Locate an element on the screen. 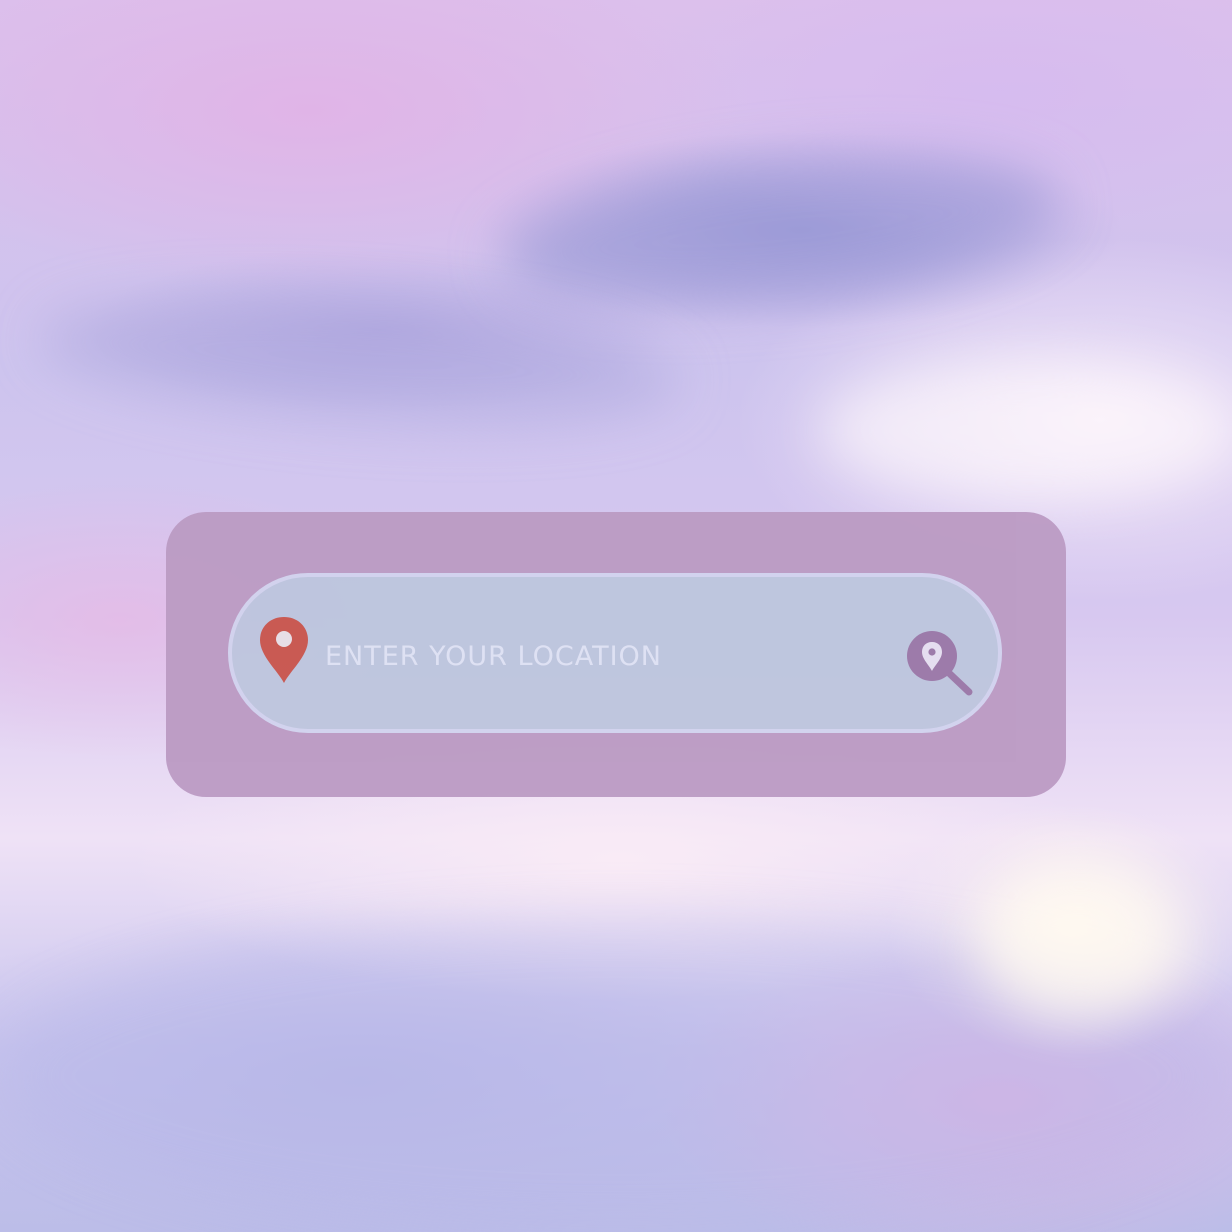  location-search-field: ENTER YOUR LOCATION is located at coordinates (615, 653).